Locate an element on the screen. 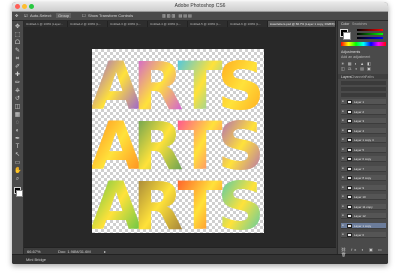 The height and width of the screenshot is (275, 400). mini-bridge-bar: Mini Bridge is located at coordinates (200, 259).